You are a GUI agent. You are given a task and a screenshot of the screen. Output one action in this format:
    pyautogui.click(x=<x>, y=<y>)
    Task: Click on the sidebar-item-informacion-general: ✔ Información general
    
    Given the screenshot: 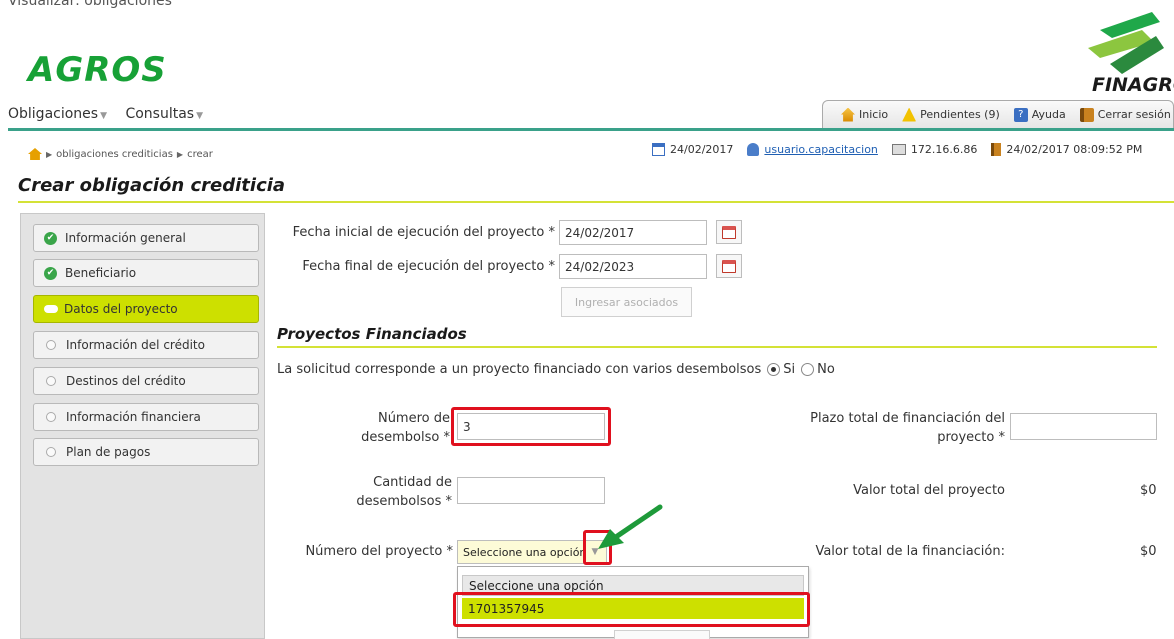 What is the action you would take?
    pyautogui.click(x=146, y=238)
    